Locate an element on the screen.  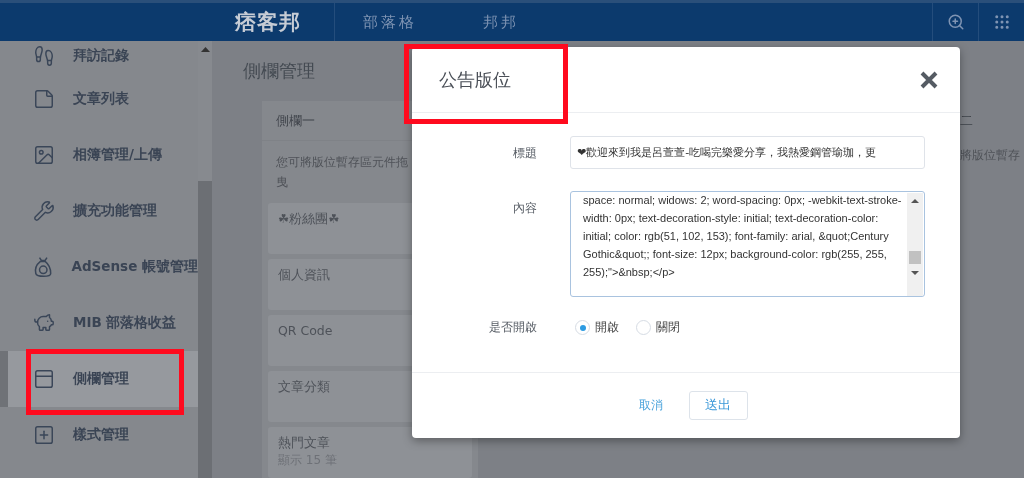
sidebar-item: 樣式管理 is located at coordinates (99, 435).